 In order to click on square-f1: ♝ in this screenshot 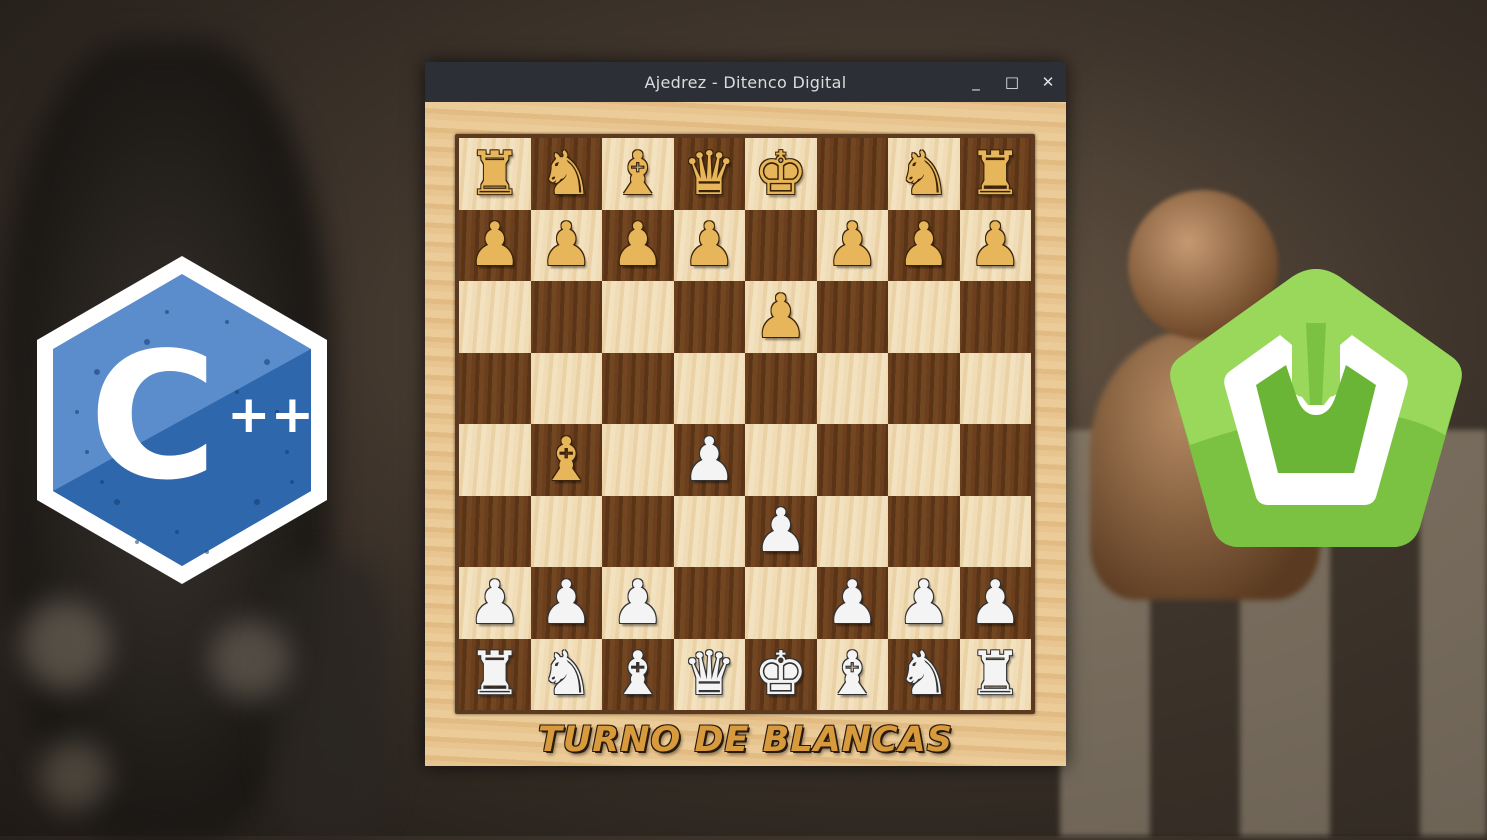, I will do `click(852, 674)`.